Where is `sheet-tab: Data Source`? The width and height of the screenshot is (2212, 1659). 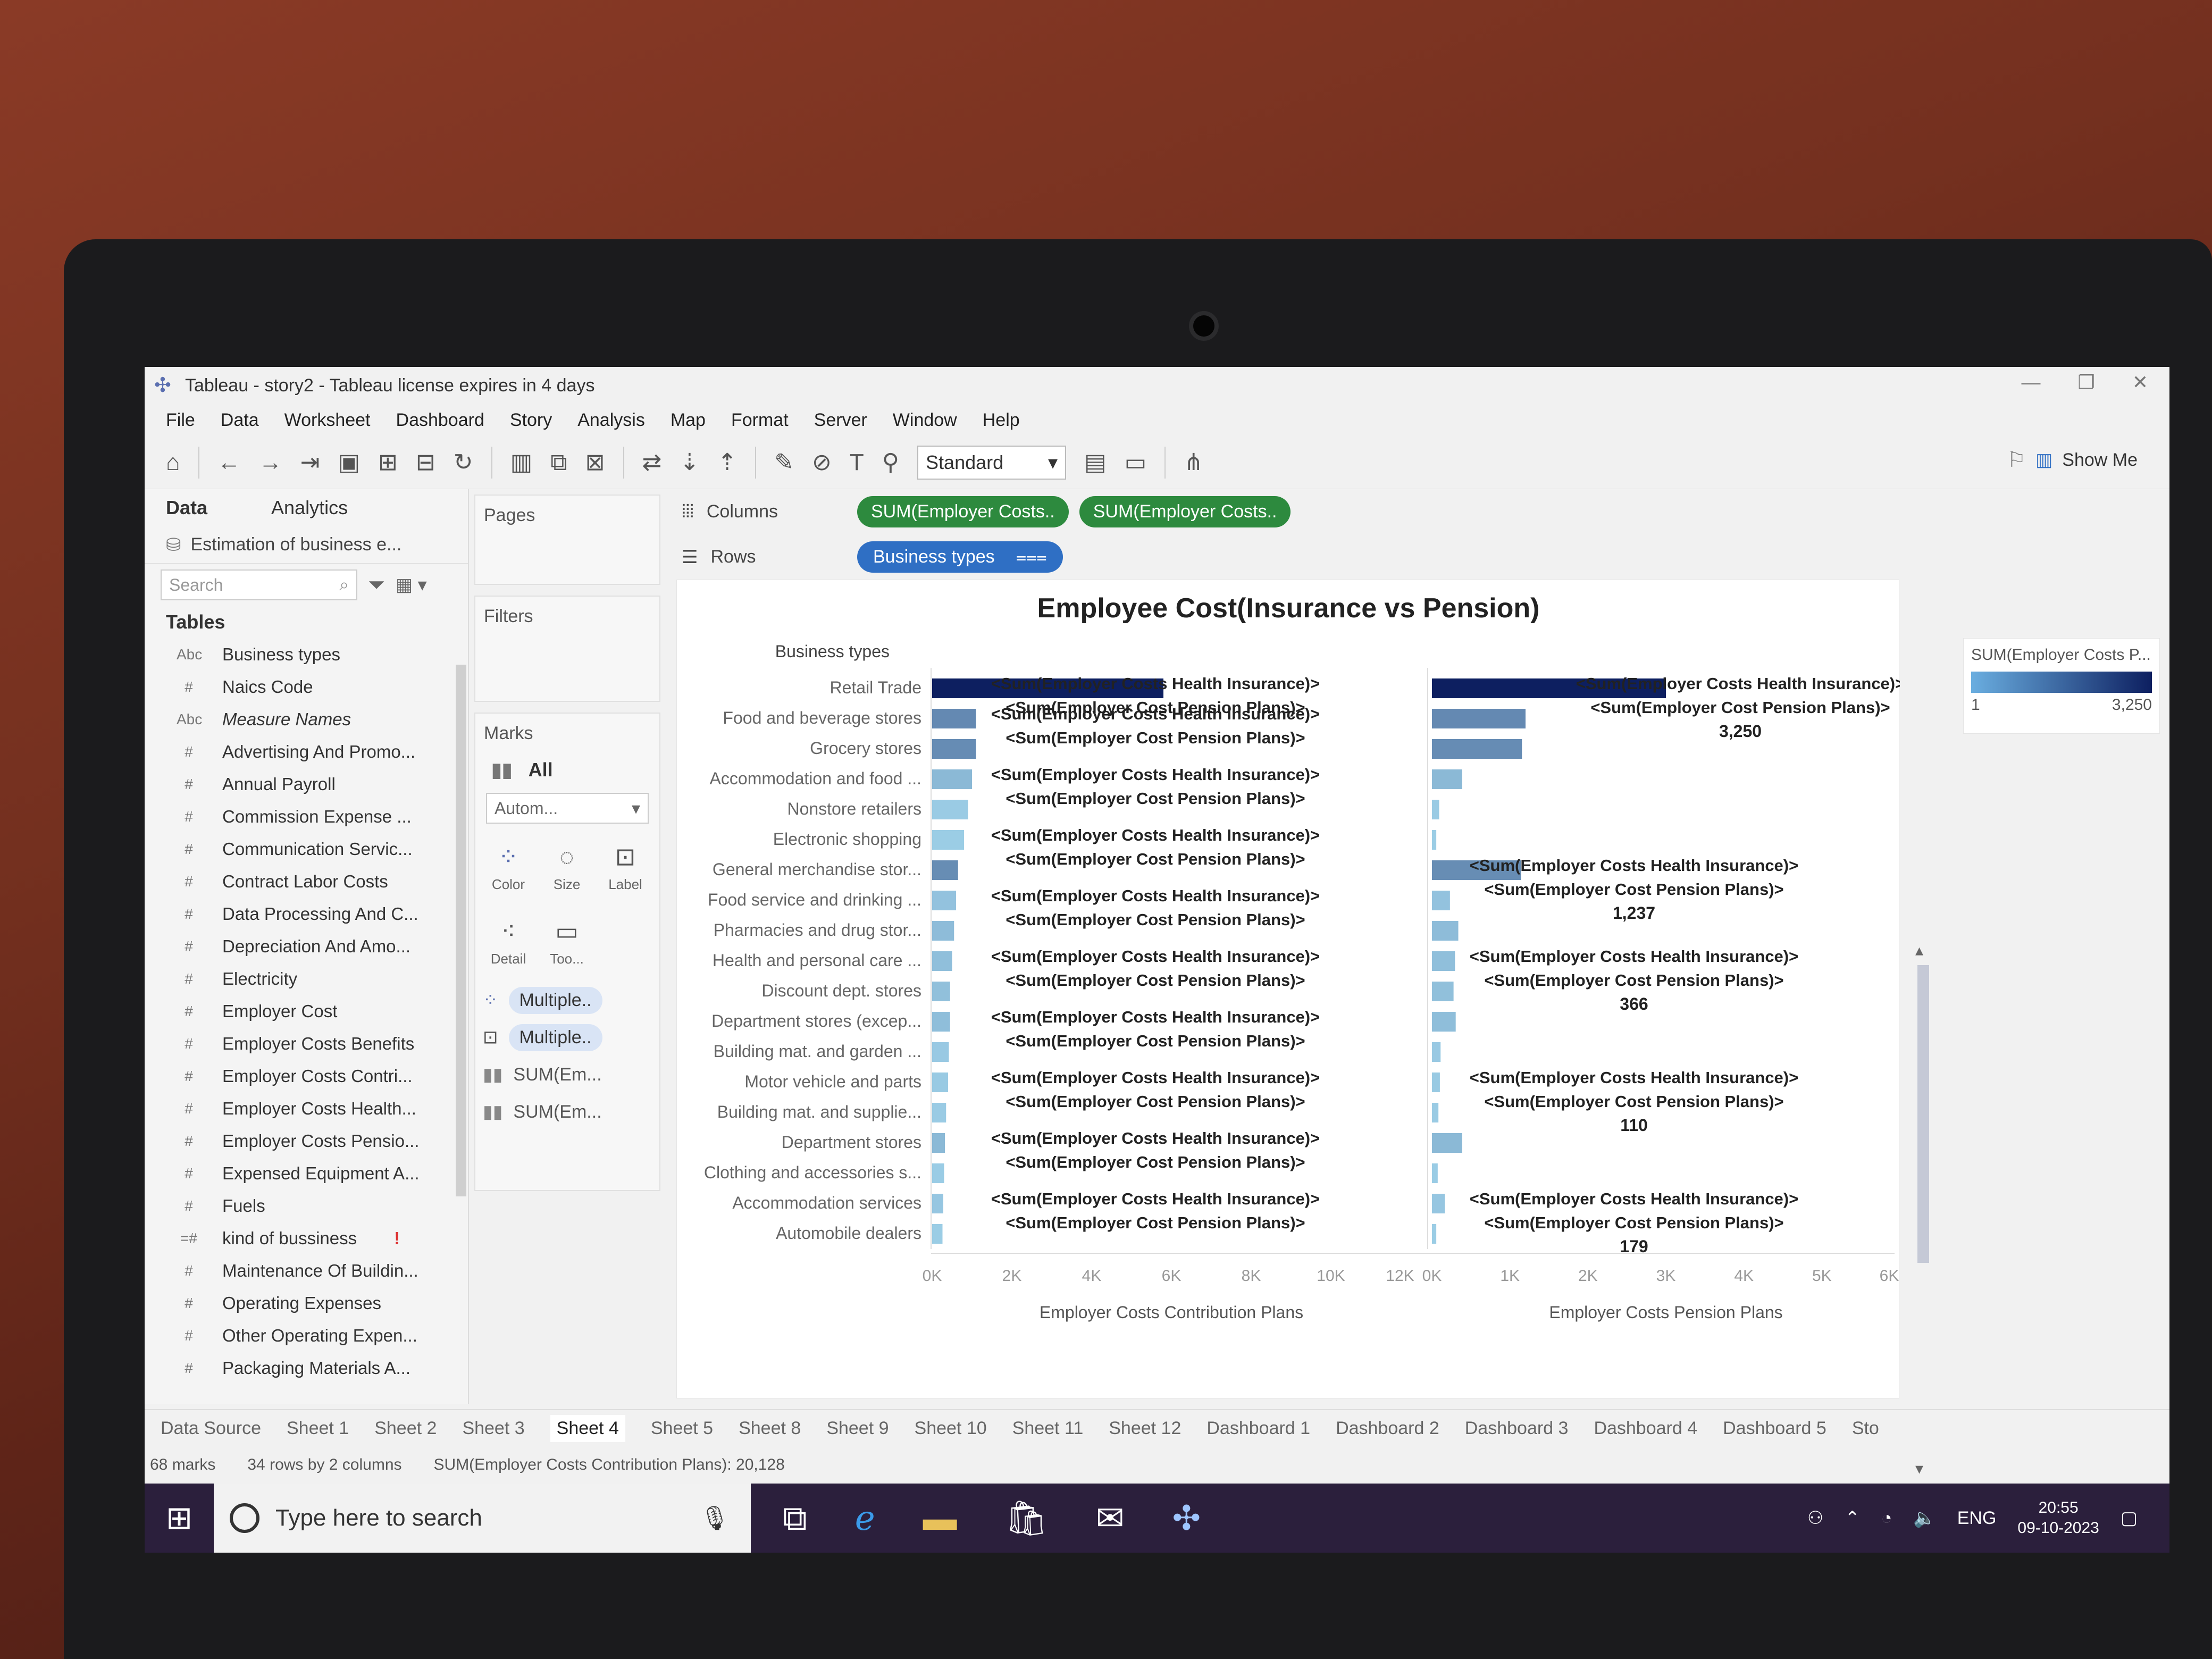 sheet-tab: Data Source is located at coordinates (211, 1428).